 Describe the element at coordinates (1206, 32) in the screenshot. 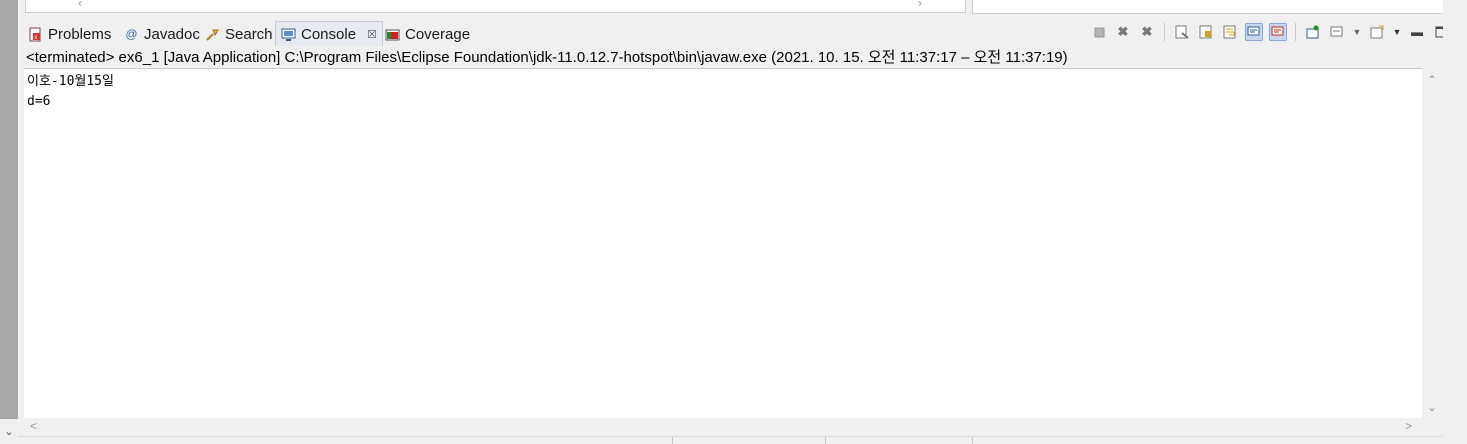

I see `scroll-lock-icon` at that location.